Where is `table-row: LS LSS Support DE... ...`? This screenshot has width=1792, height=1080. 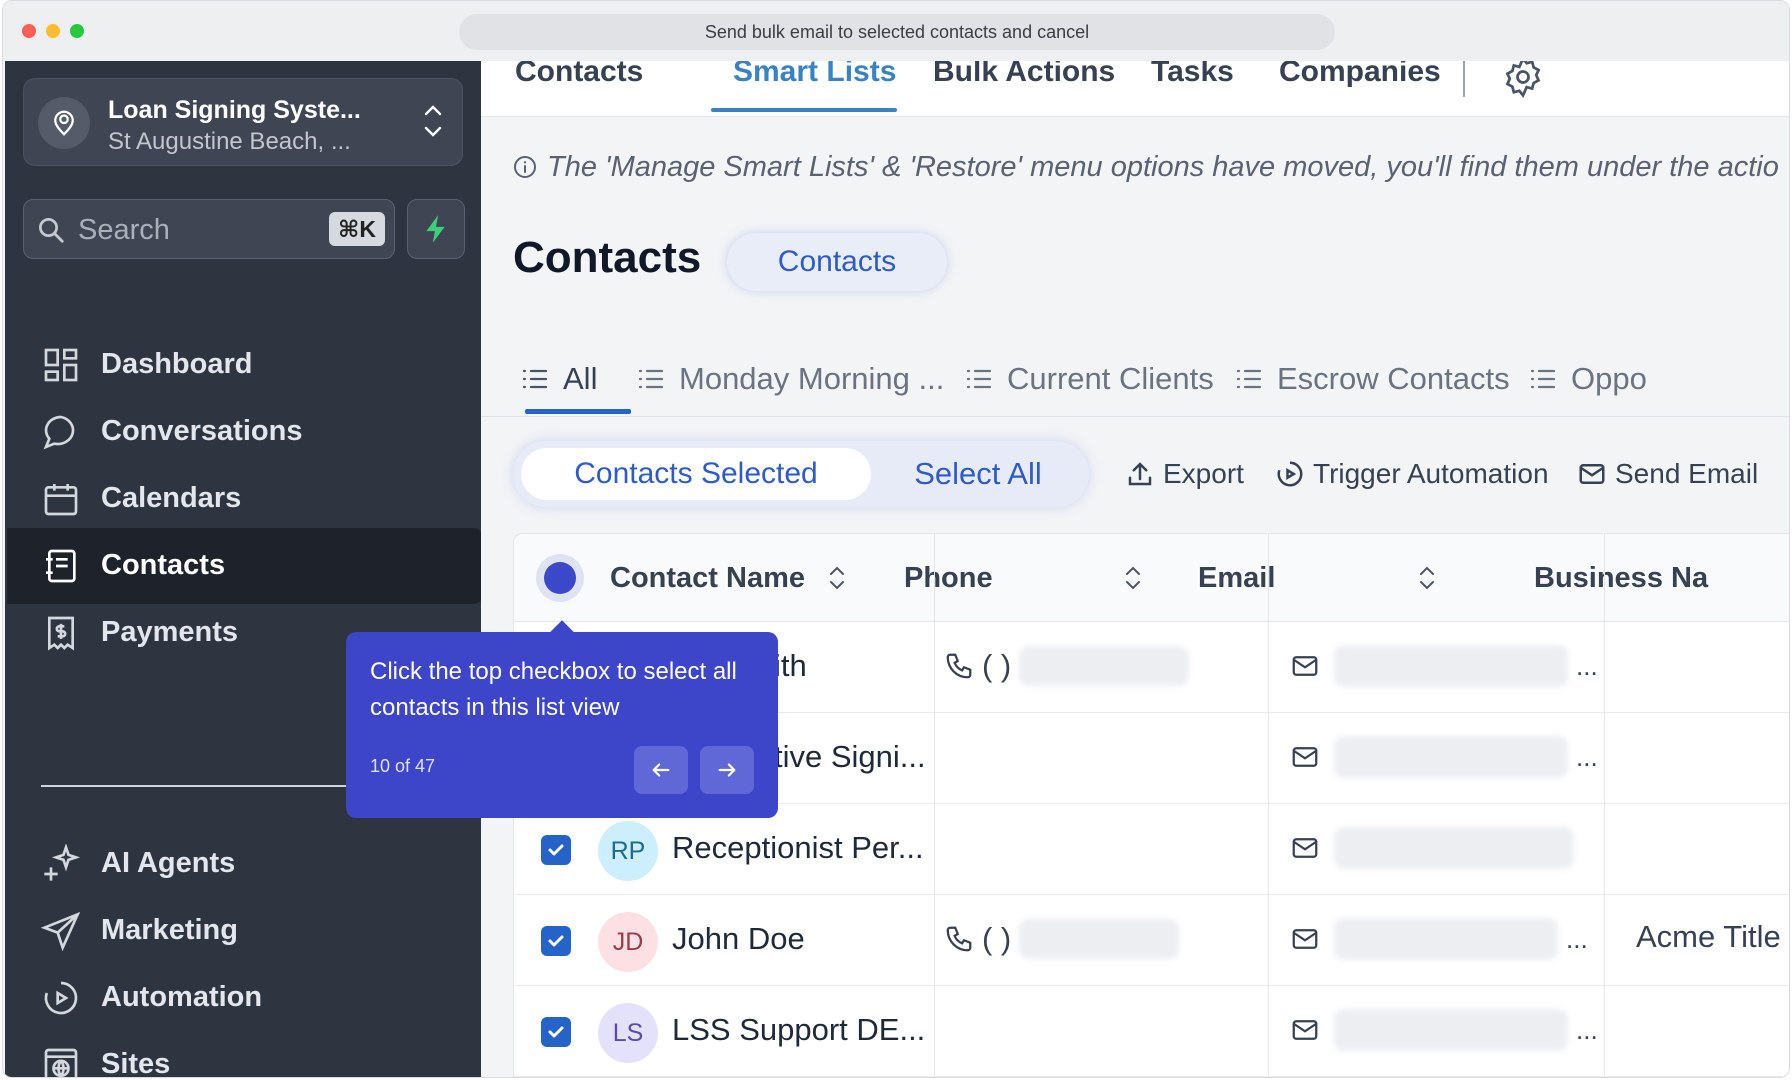 table-row: LS LSS Support DE... ... is located at coordinates (1151, 1031).